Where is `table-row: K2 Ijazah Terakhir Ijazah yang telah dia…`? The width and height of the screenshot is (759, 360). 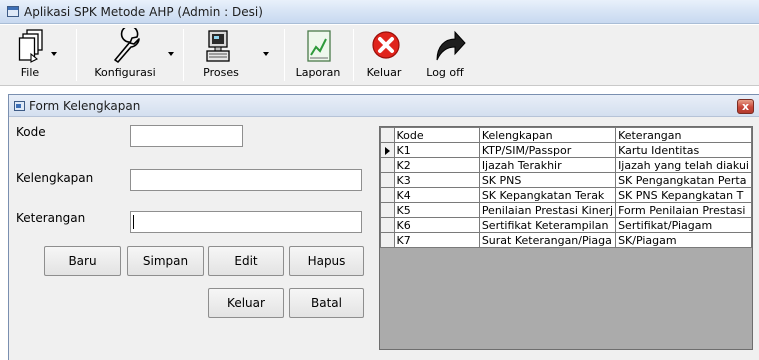 table-row: K2 Ijazah Terakhir Ijazah yang telah dia… is located at coordinates (566, 165).